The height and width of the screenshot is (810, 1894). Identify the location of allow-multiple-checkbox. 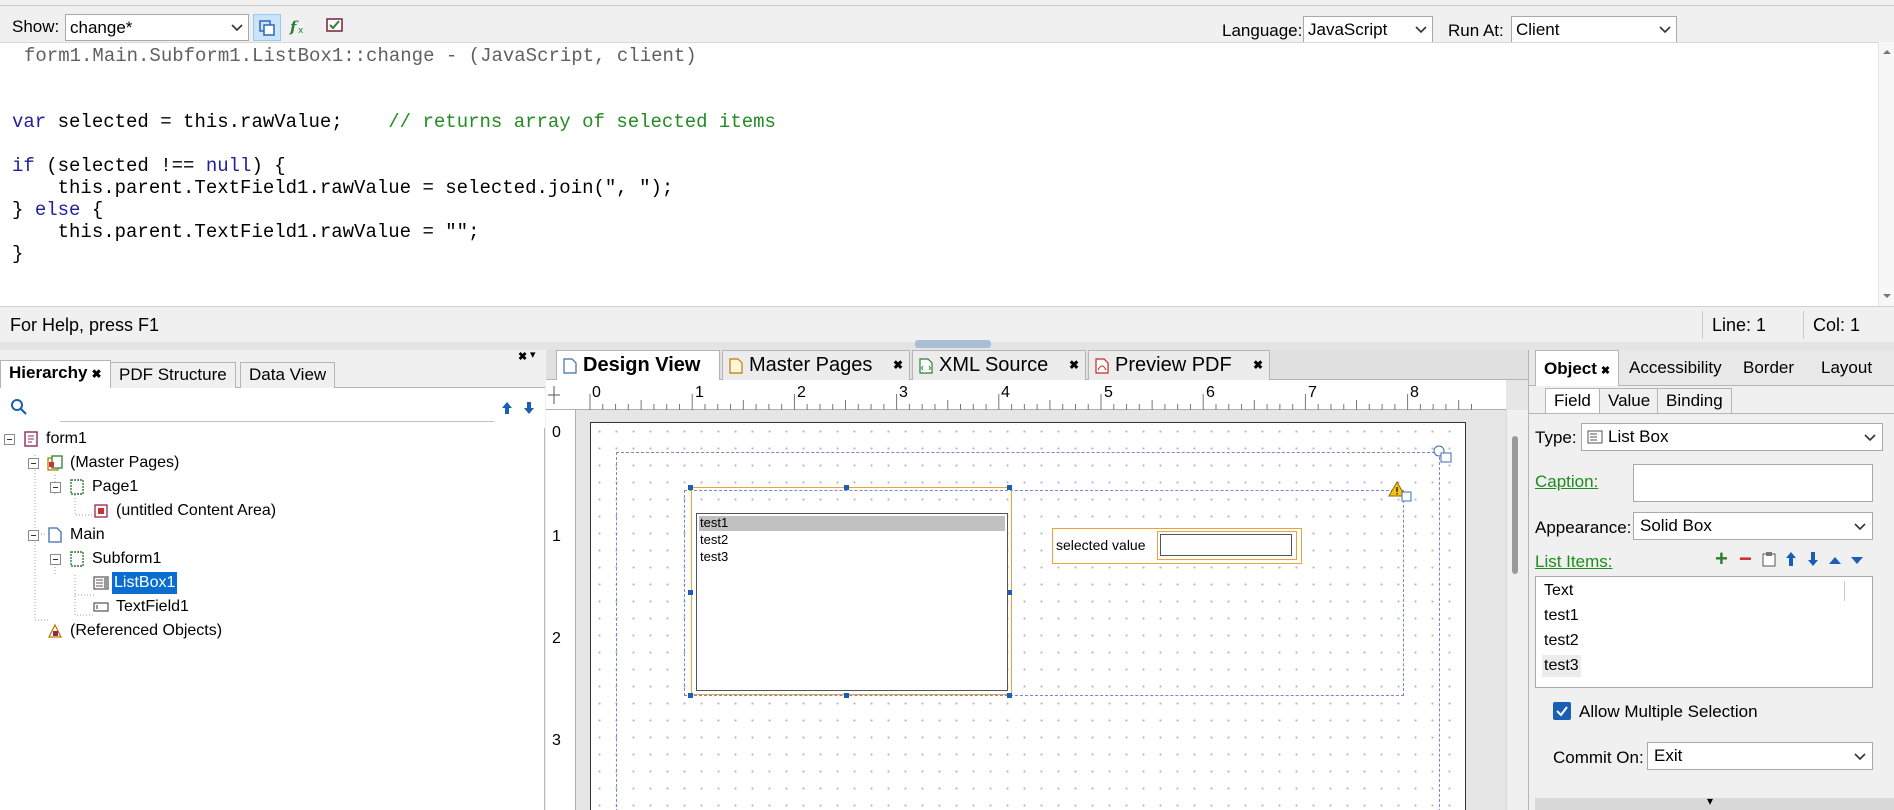
(1562, 711).